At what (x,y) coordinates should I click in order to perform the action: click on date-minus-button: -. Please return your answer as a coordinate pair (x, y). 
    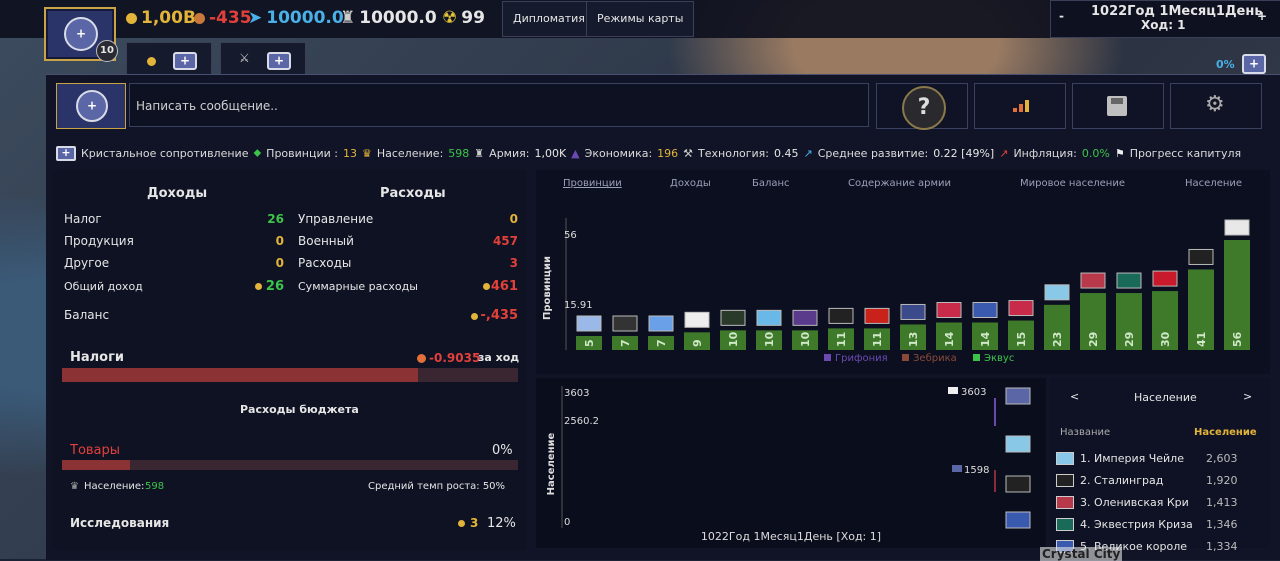
    Looking at the image, I should click on (1061, 16).